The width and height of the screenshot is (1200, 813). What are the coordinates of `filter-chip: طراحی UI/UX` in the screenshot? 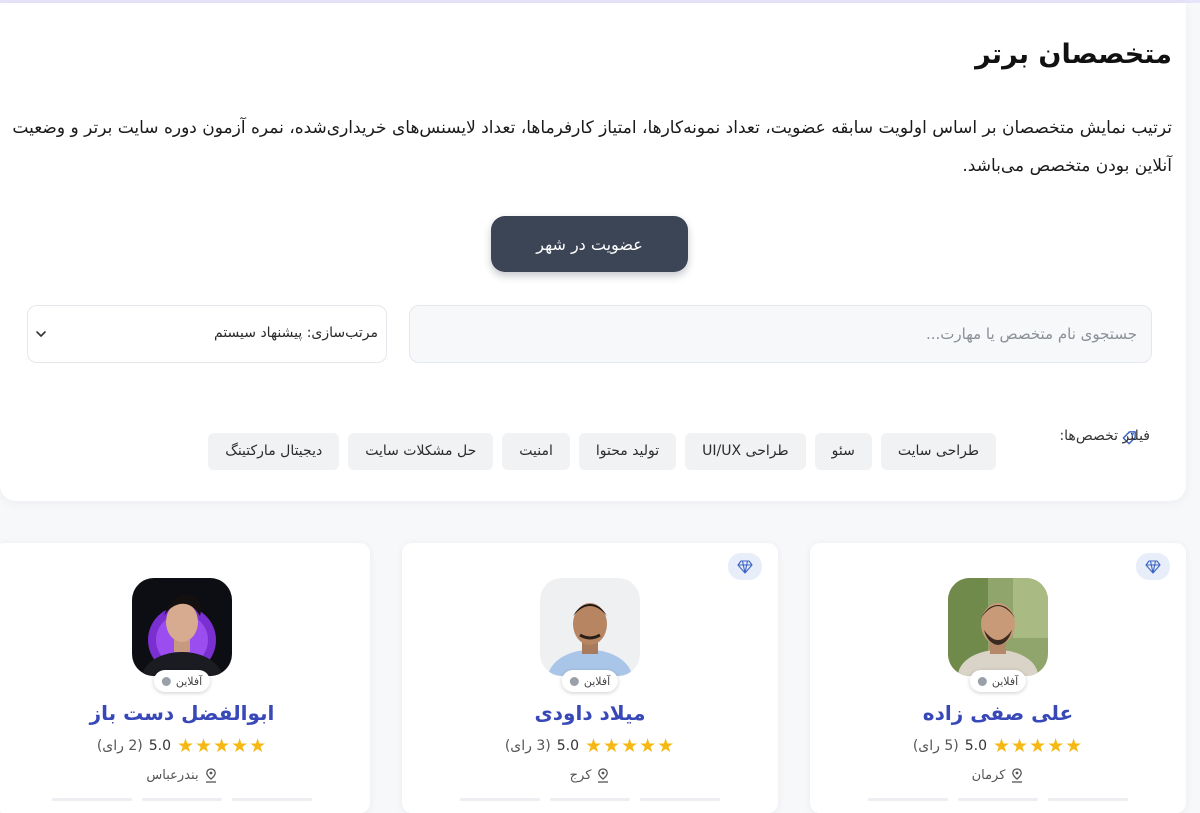 It's located at (745, 451).